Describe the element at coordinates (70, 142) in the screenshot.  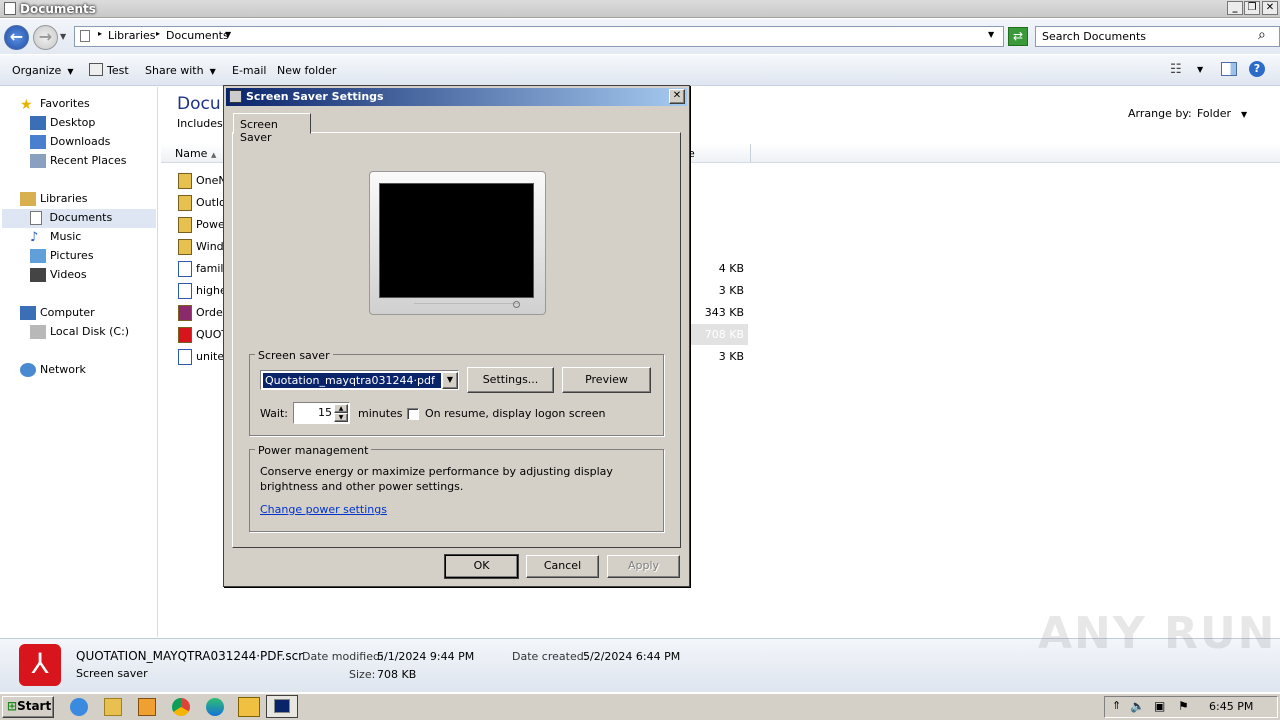
I see `nav-downloads: Downloads` at that location.